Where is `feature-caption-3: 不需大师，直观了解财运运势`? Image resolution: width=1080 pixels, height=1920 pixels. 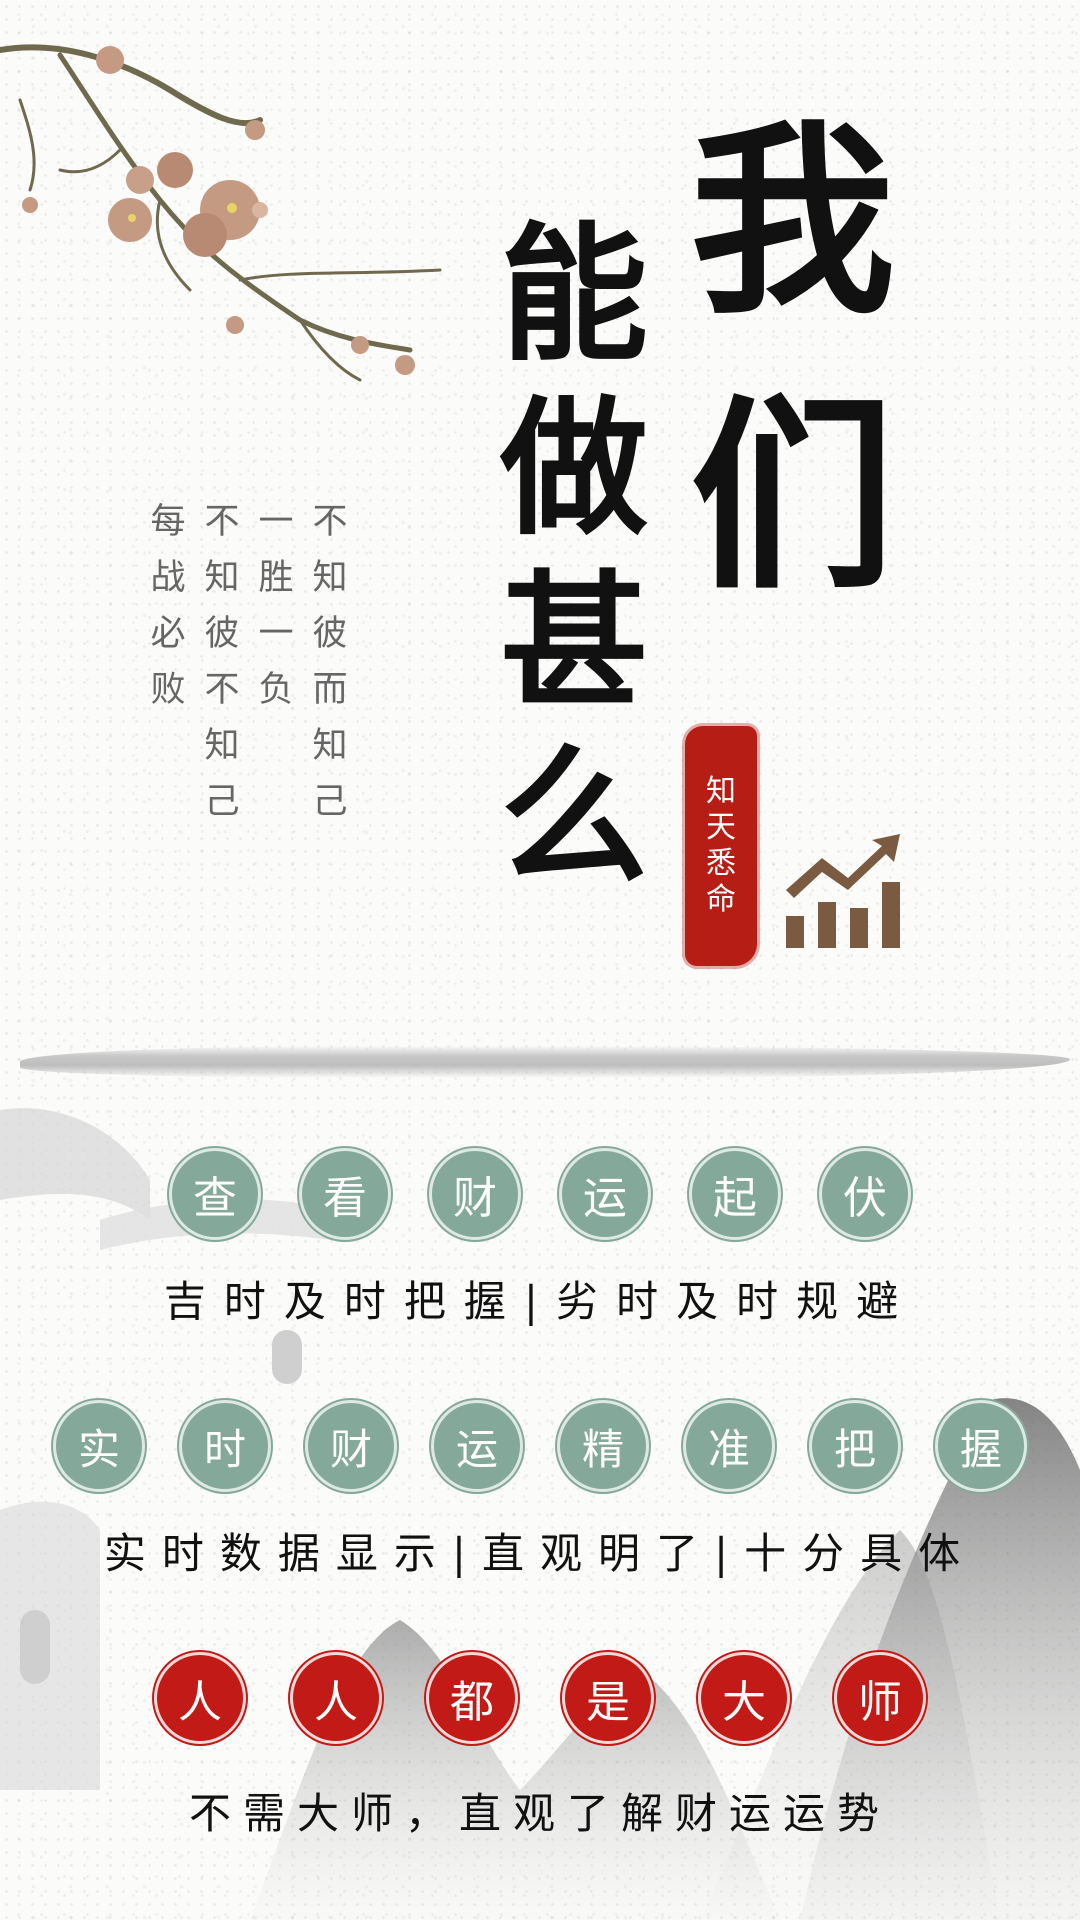
feature-caption-3: 不需大师，直观了解财运运势 is located at coordinates (539, 1813).